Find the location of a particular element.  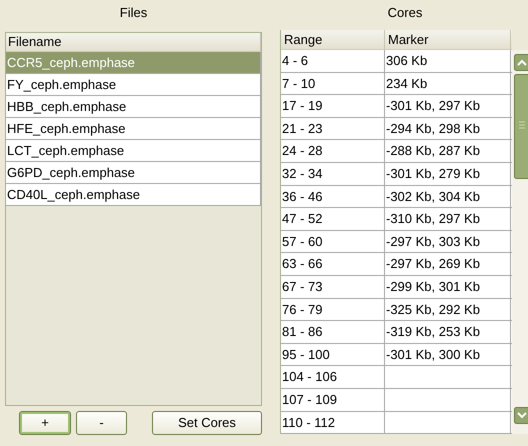

table-cell: -297 Kb, 303 Kb is located at coordinates (448, 241).